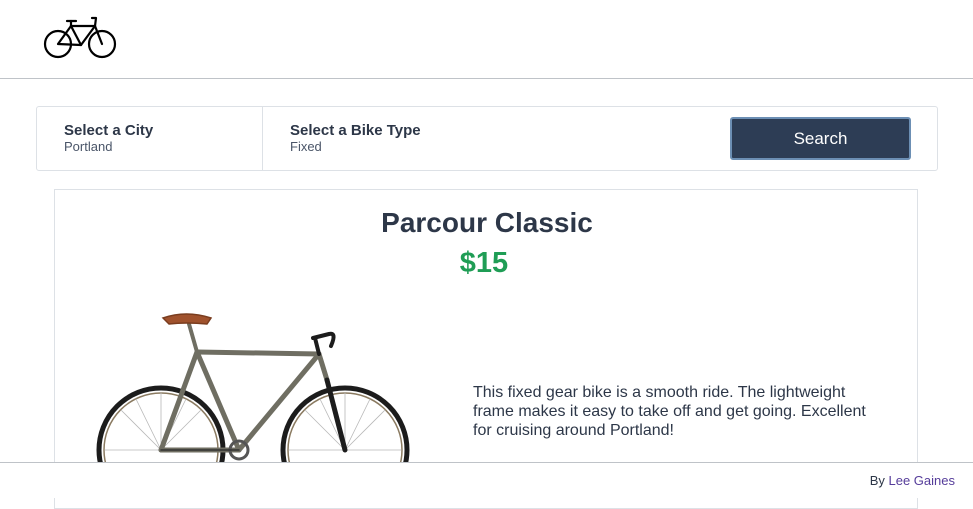 This screenshot has height=509, width=973. What do you see at coordinates (163, 146) in the screenshot?
I see `city-select-value: Portland` at bounding box center [163, 146].